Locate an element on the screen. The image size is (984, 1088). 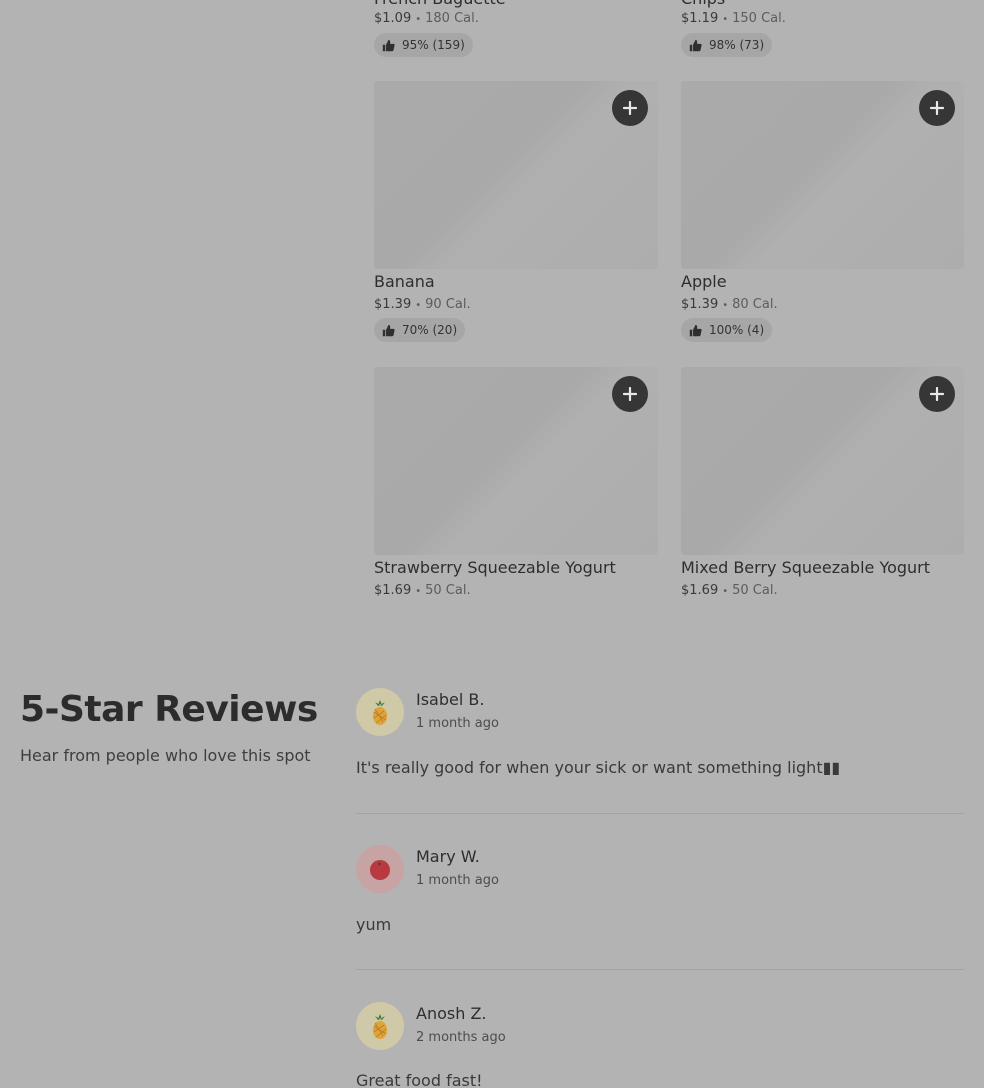
rating-badge: 98% (73) is located at coordinates (727, 45).